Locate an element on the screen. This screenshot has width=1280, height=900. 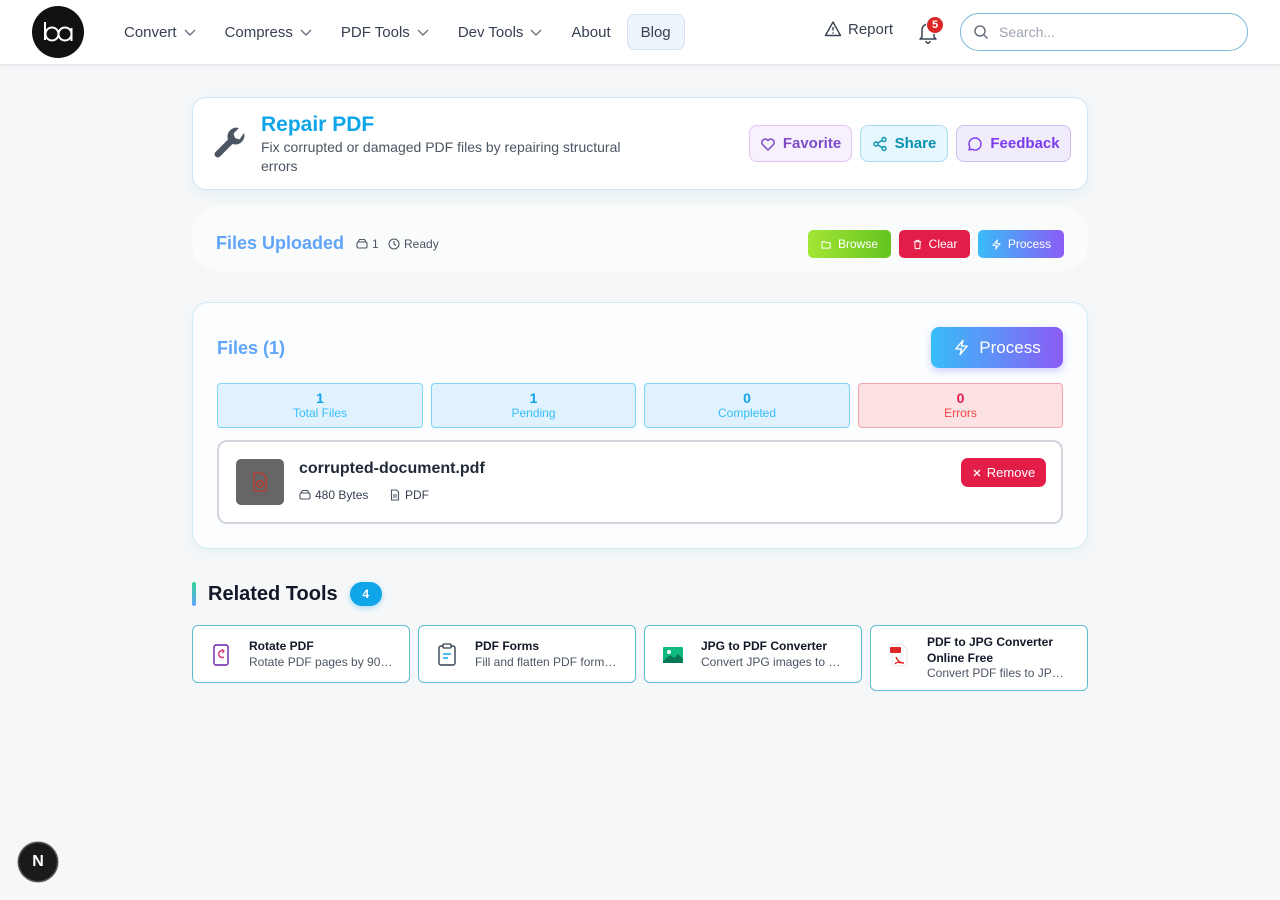
feedback-button: Feedback is located at coordinates (1013, 143).